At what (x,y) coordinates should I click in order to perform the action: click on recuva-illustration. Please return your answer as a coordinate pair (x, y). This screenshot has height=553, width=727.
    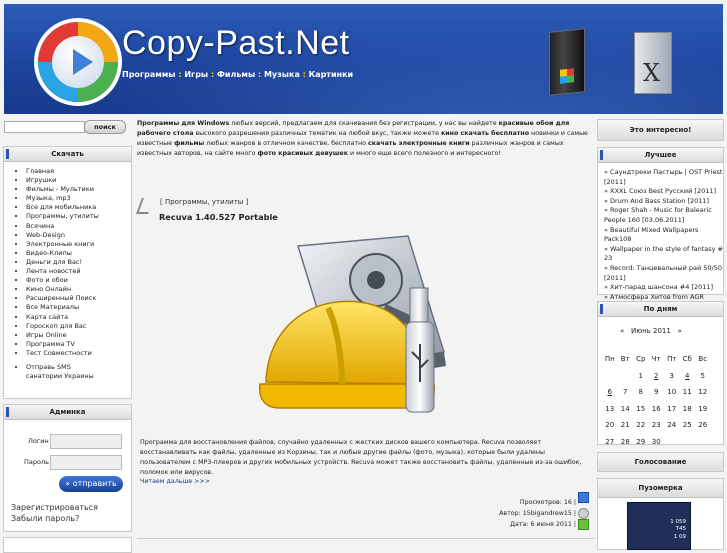
    Looking at the image, I should click on (352, 324).